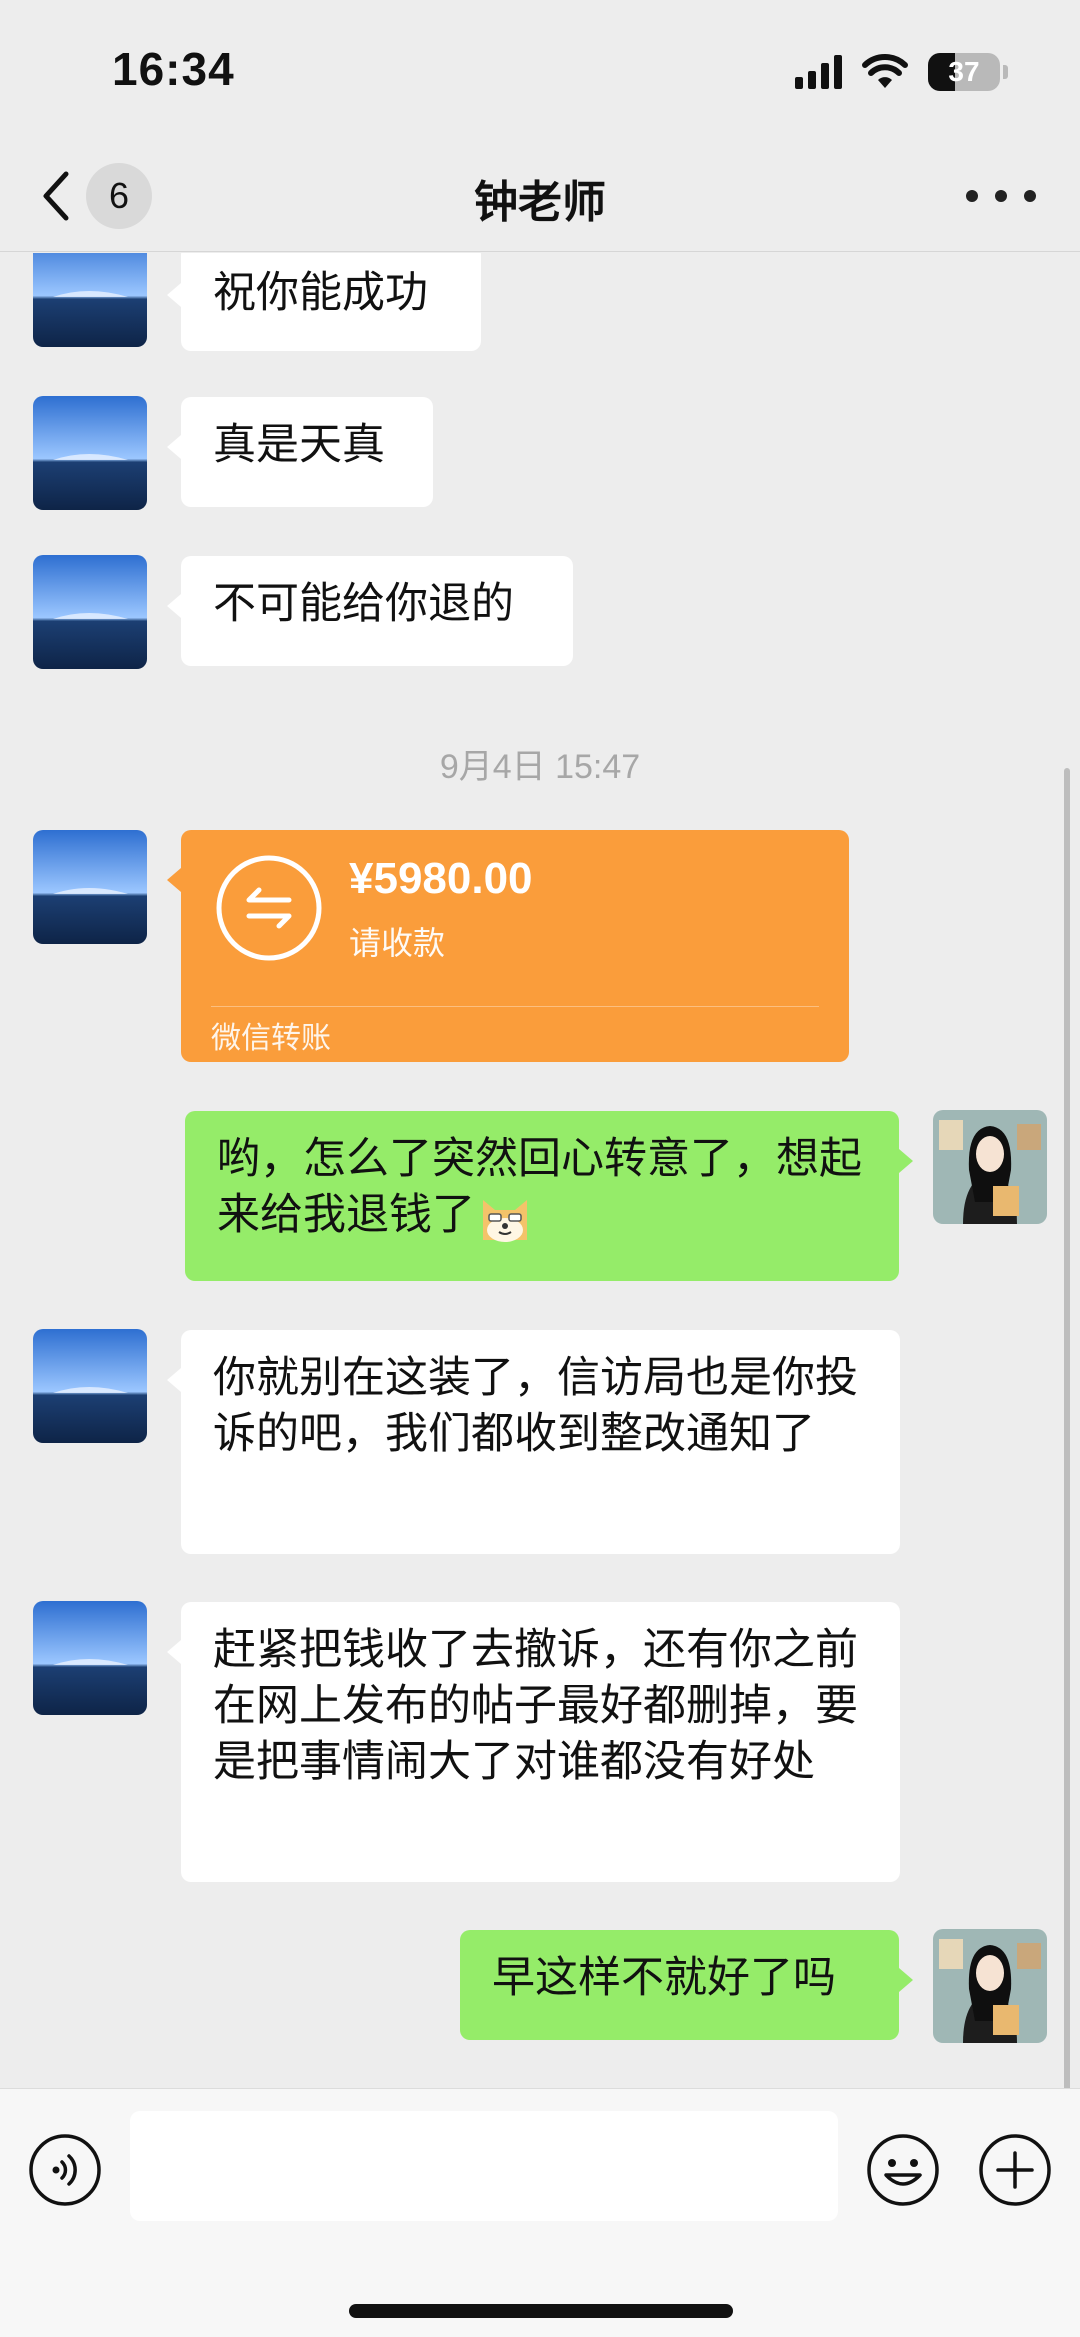 This screenshot has height=2337, width=1080. I want to click on battery-percent: 37, so click(964, 71).